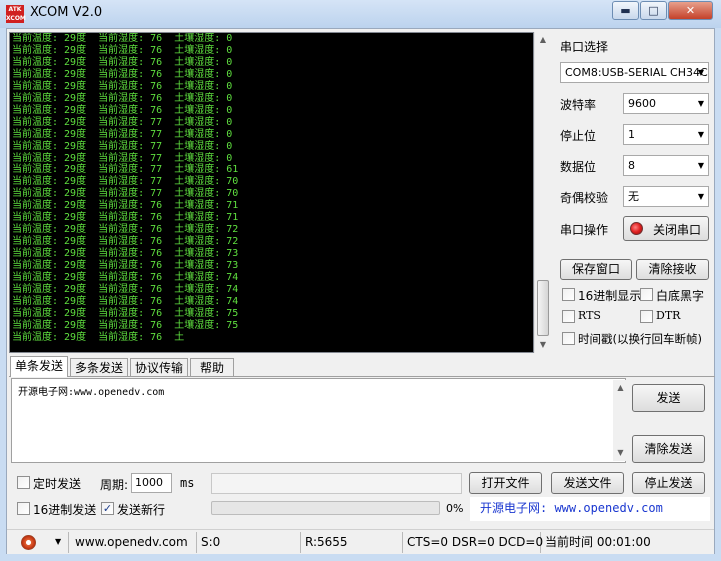  Describe the element at coordinates (99, 367) in the screenshot. I see `tab-multi-send: 多条发送` at that location.